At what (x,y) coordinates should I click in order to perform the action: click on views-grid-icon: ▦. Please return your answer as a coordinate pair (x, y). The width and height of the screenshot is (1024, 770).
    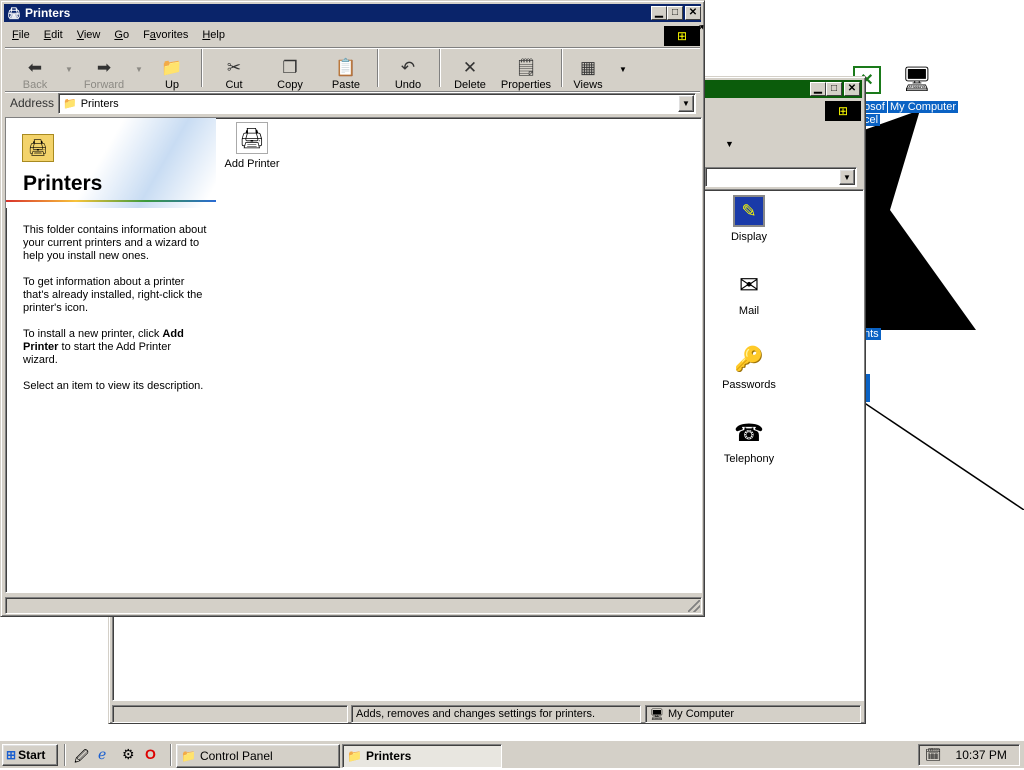
    Looking at the image, I should click on (588, 67).